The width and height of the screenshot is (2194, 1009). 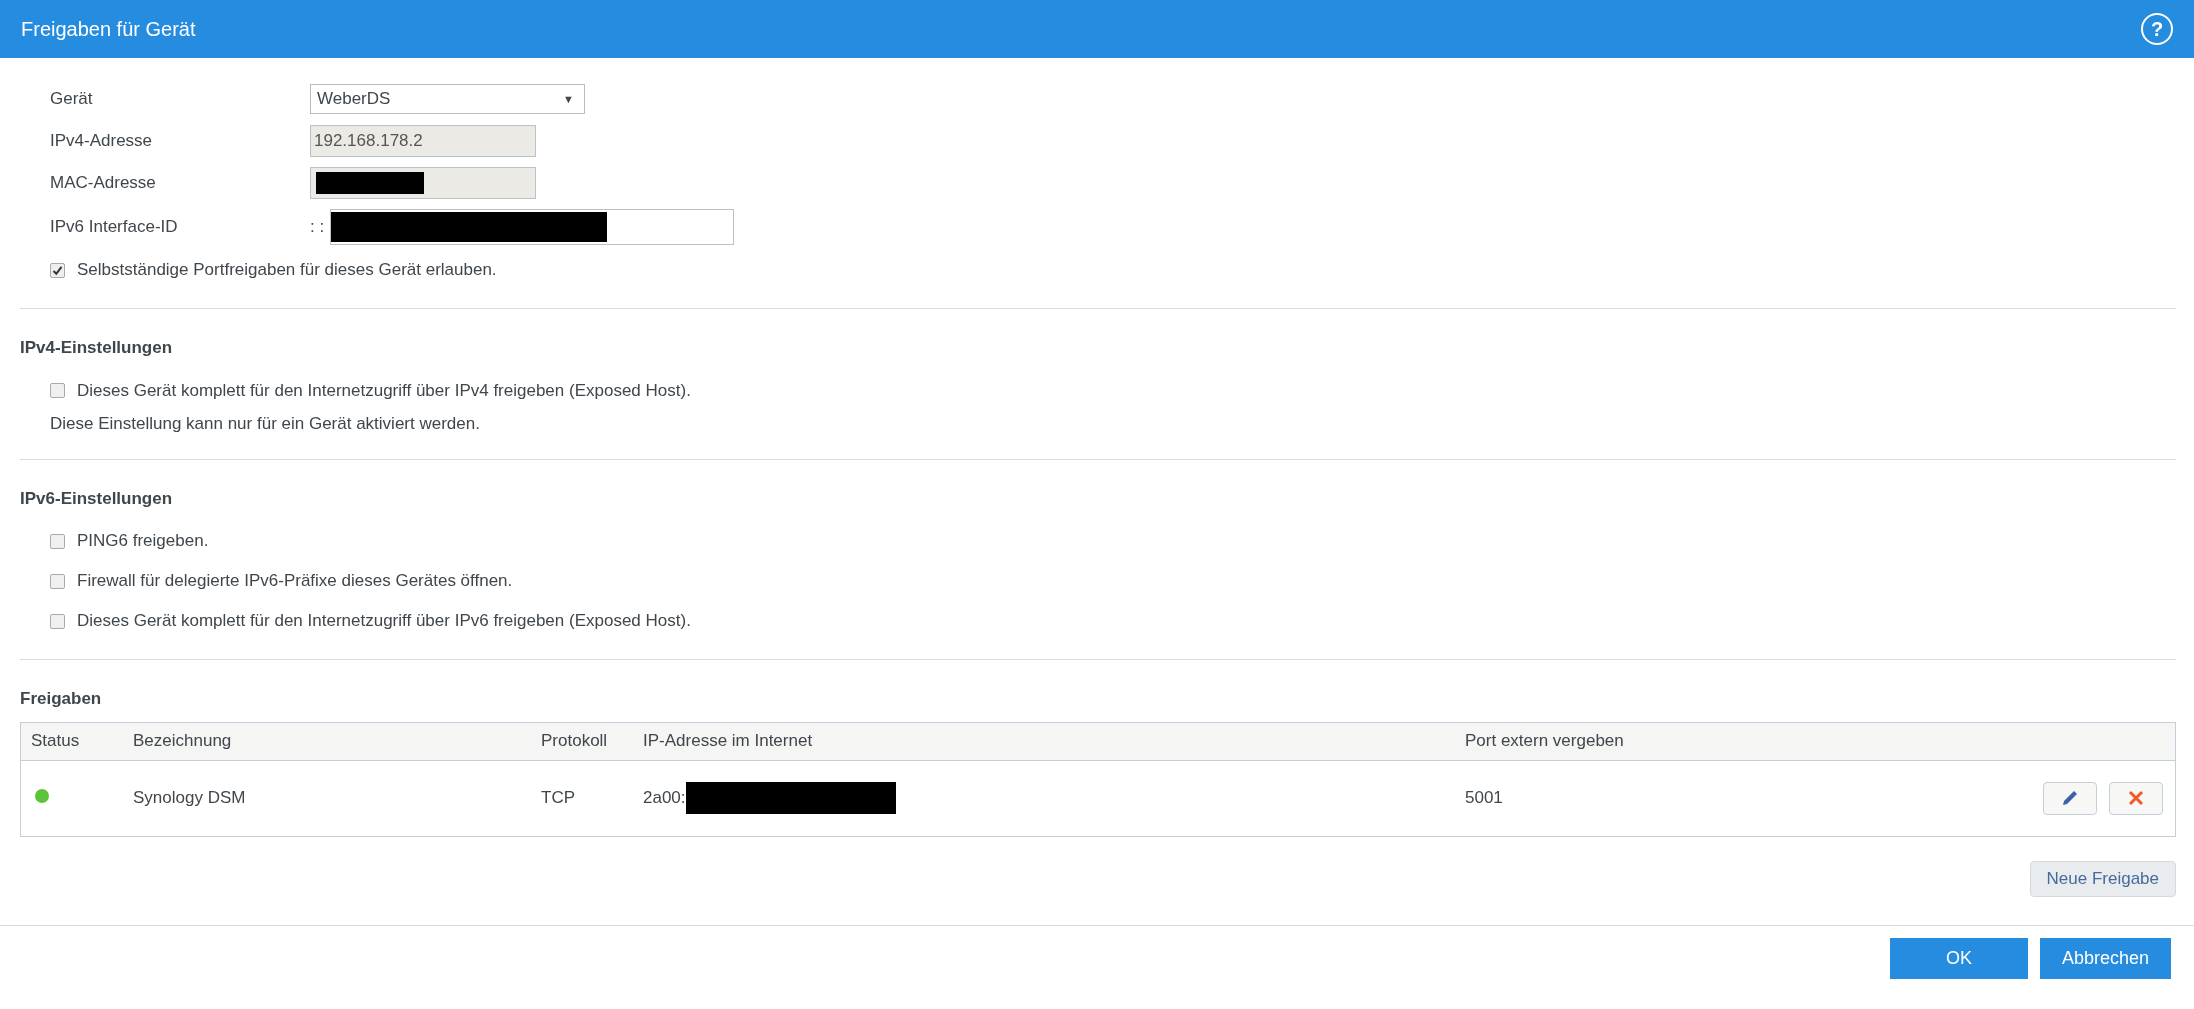 I want to click on field-label: MAC-Adresse, so click(x=103, y=183).